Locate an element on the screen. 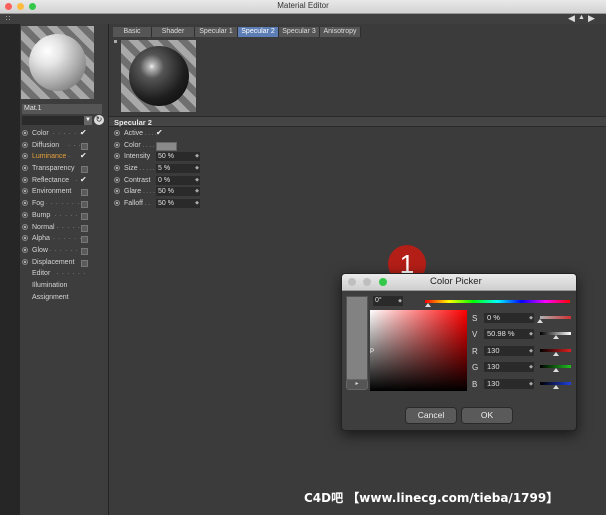  current-color-swatch is located at coordinates (357, 338).